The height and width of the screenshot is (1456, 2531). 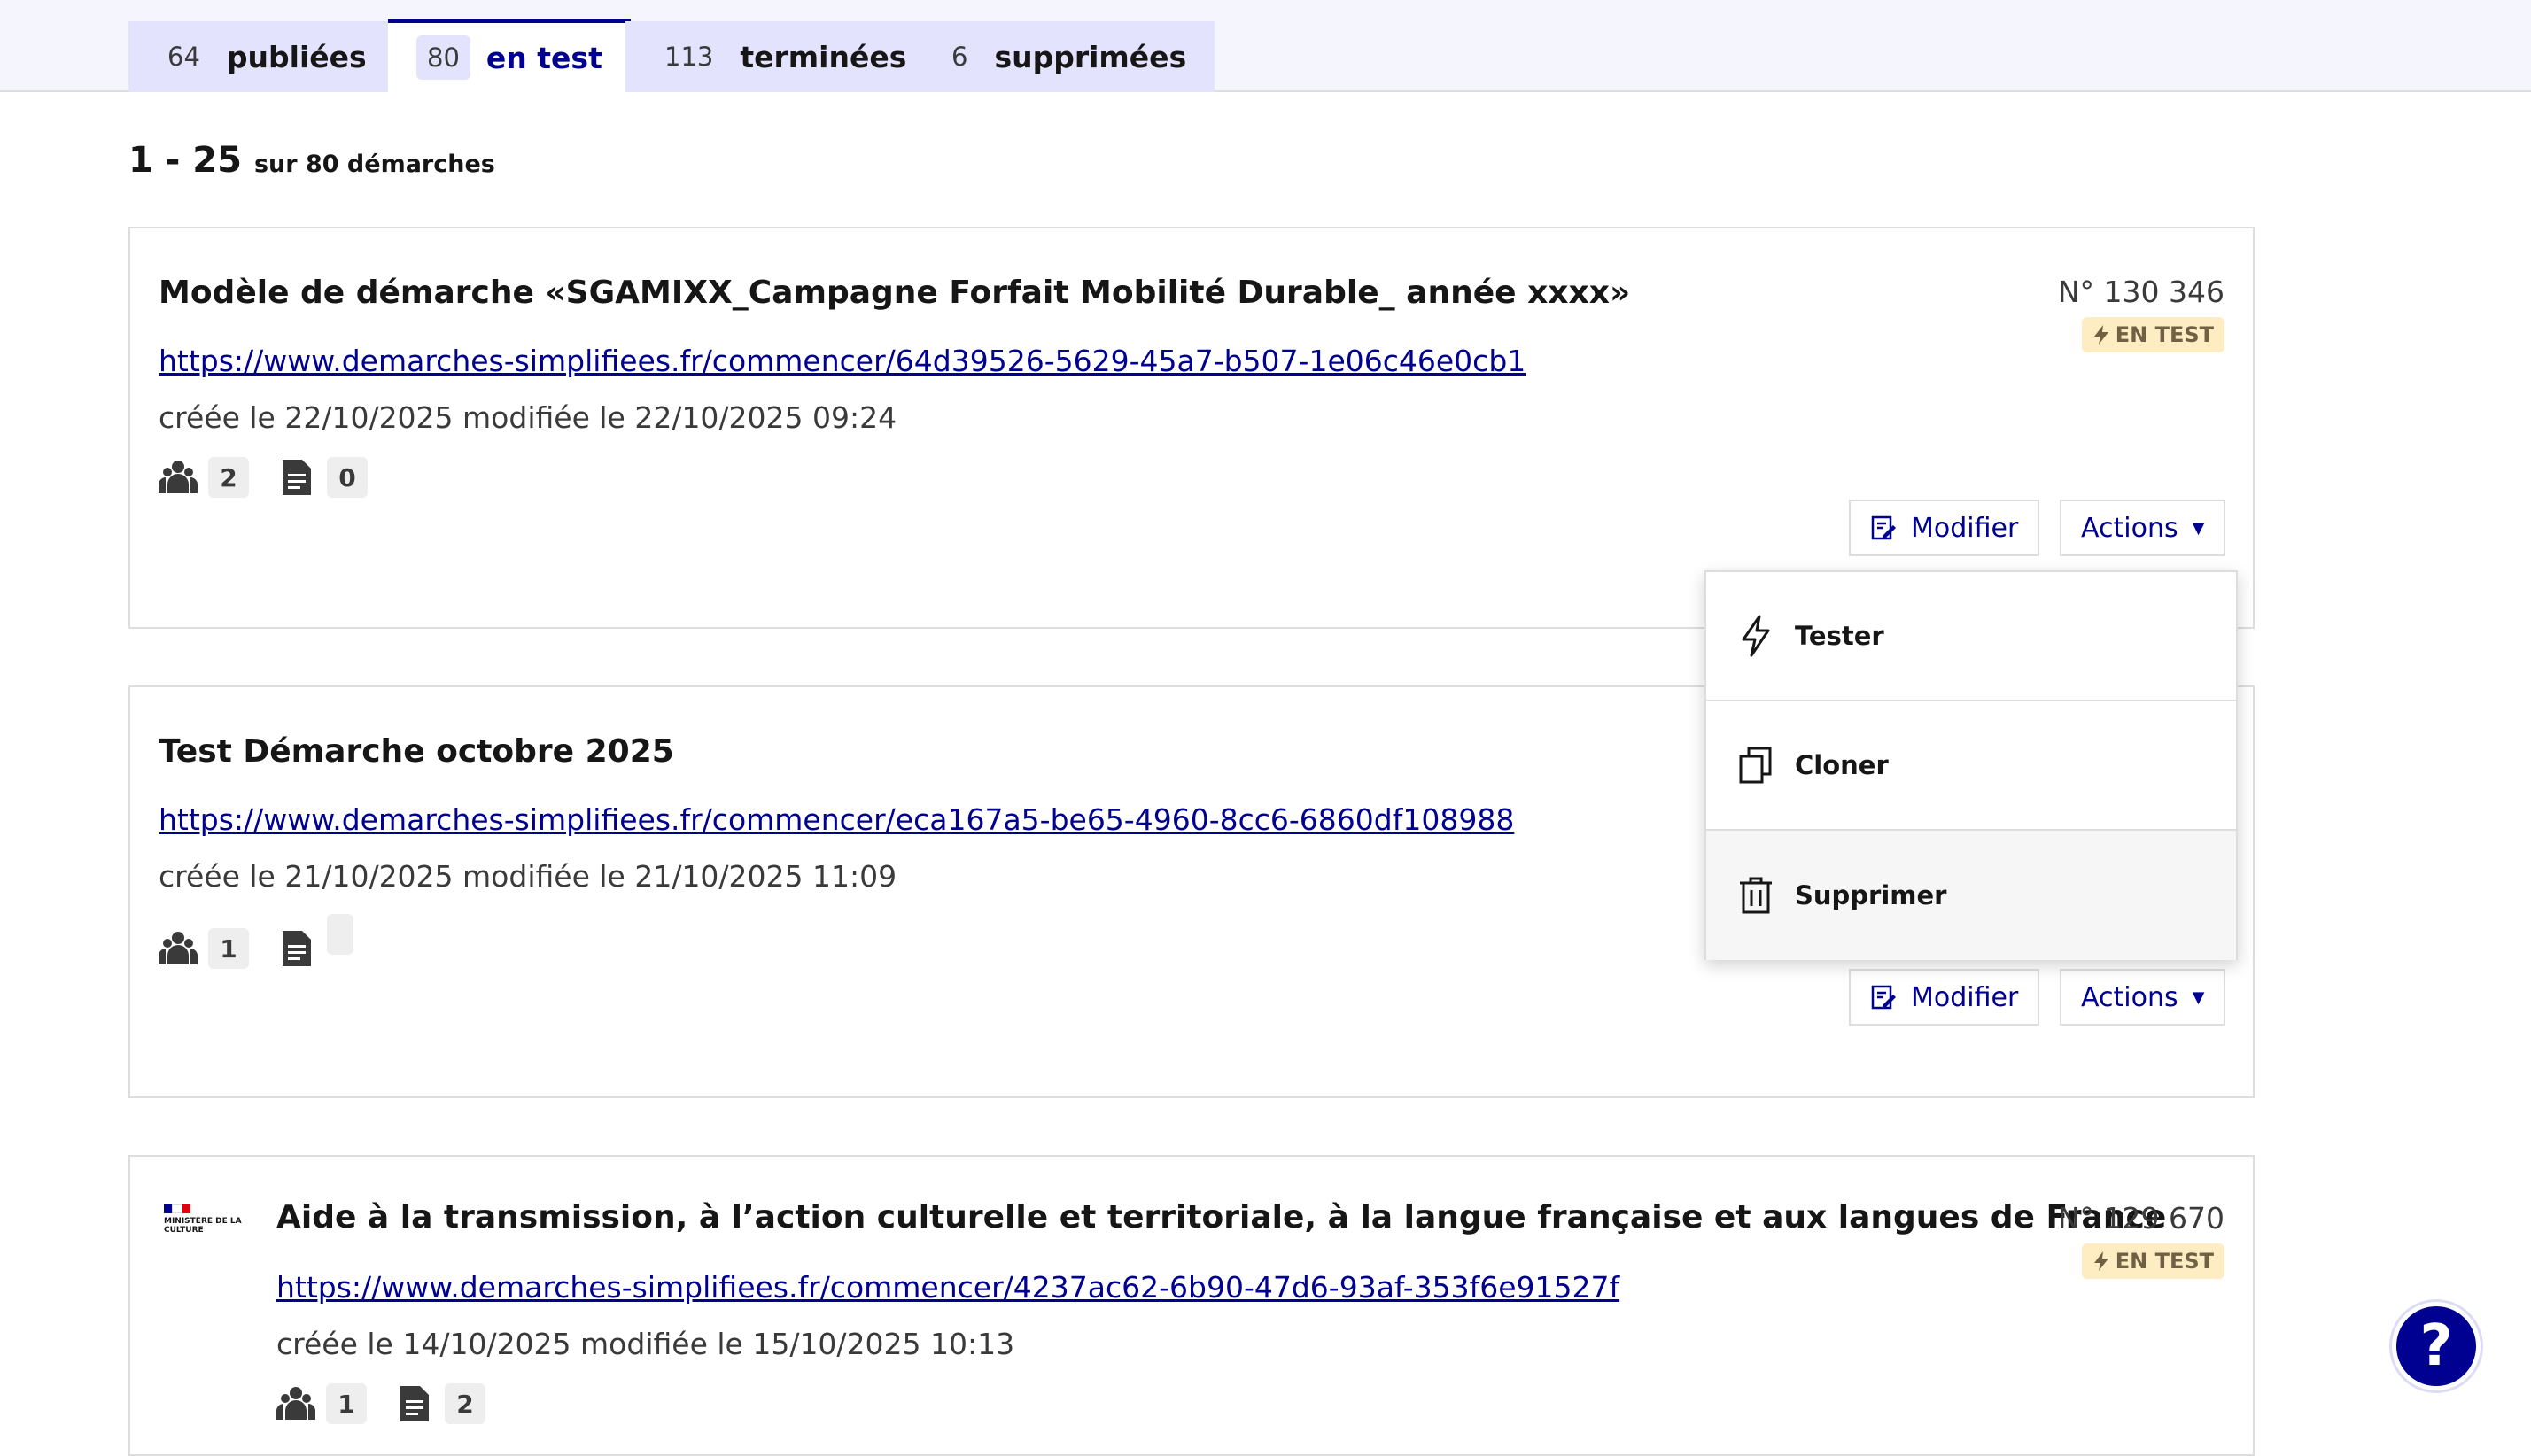 I want to click on procedure-number: N° 129 670, so click(x=2140, y=1218).